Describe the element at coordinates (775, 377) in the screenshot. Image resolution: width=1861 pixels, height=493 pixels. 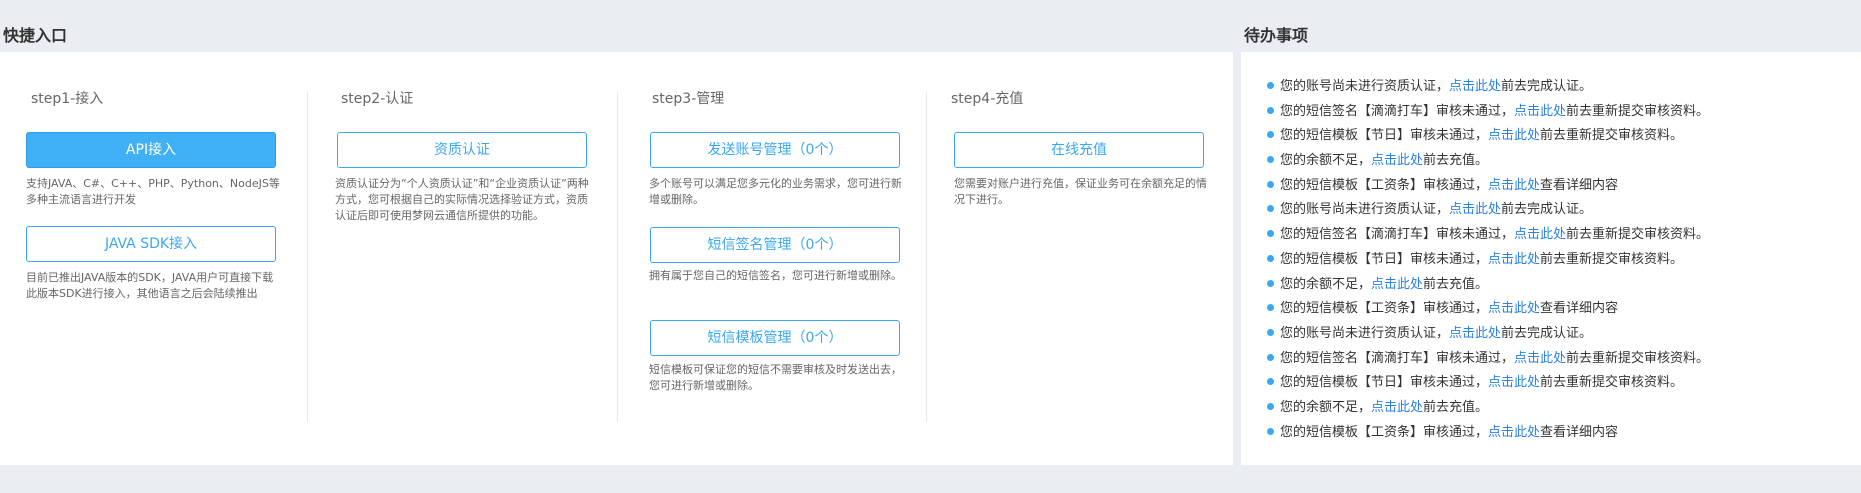
I see `sms-template-desc: 短信模板可保证您的短信不需要审核及时发送出去，您可进行新增或删除。` at that location.